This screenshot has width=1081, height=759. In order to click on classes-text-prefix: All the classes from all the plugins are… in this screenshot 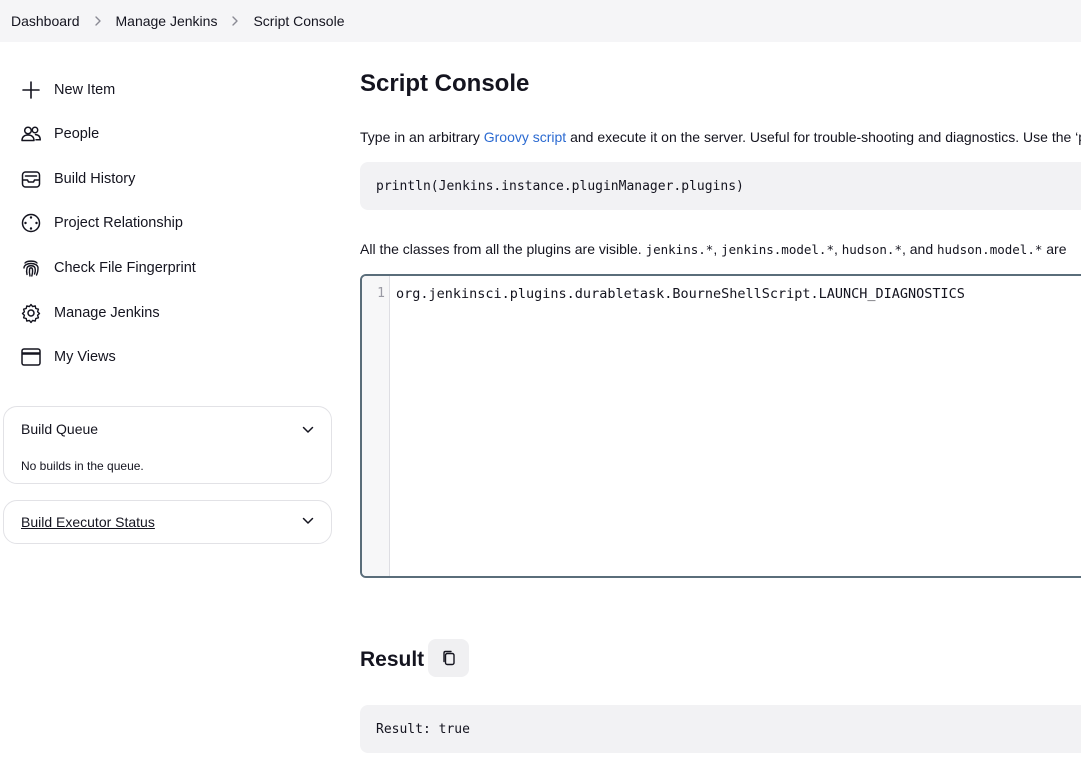, I will do `click(503, 249)`.